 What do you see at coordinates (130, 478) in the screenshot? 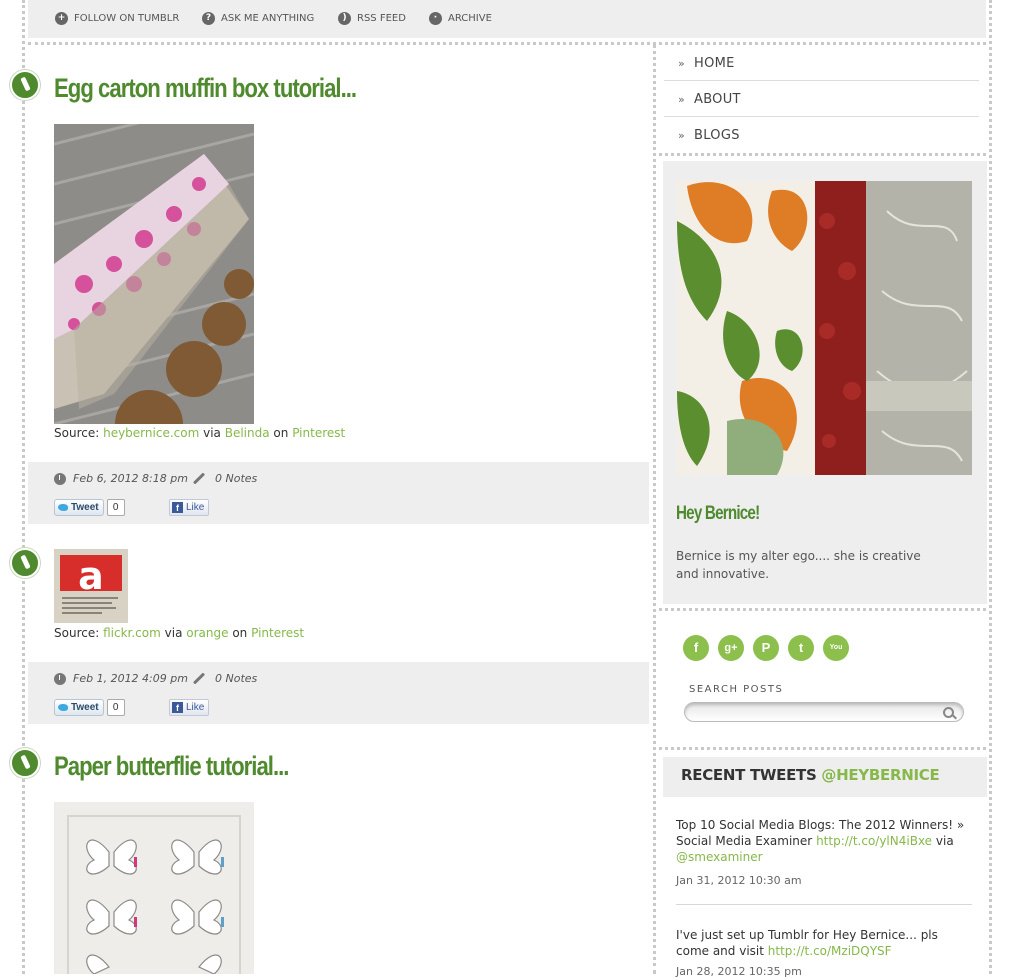
I see `date-text: Feb 6, 2012 8:18 pm` at bounding box center [130, 478].